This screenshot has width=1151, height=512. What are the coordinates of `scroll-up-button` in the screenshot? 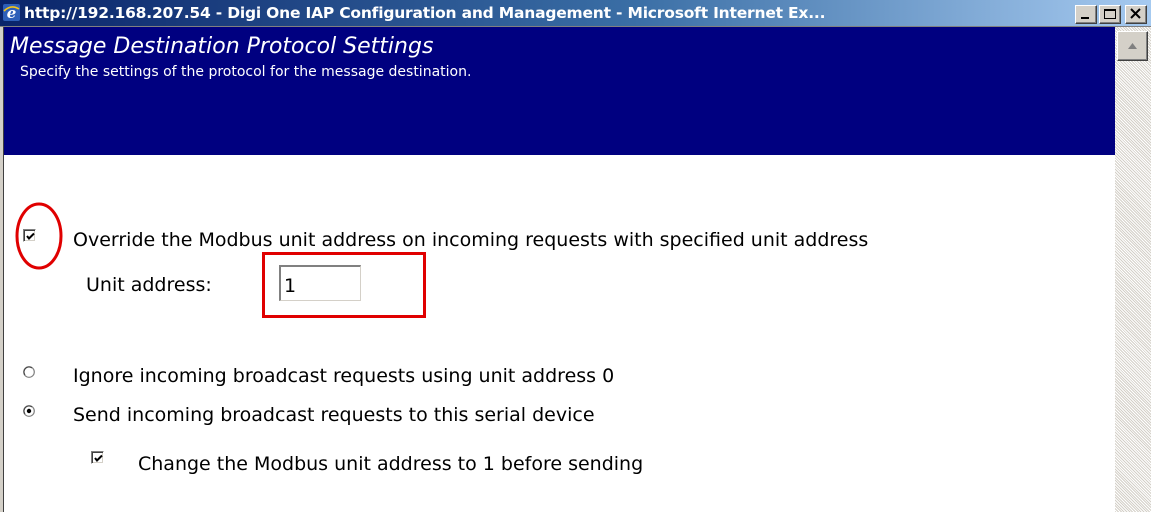 It's located at (1132, 46).